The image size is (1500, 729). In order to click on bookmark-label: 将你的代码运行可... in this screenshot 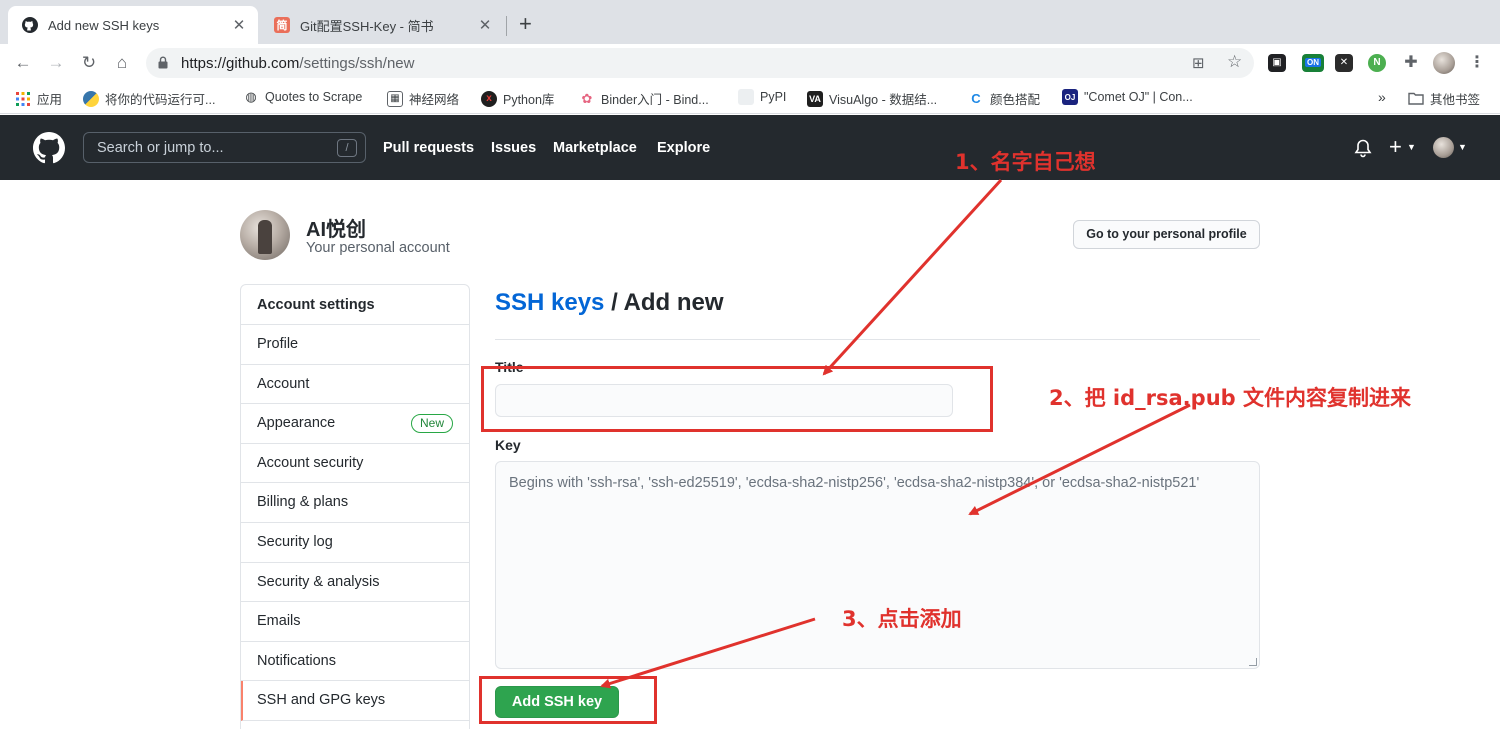, I will do `click(160, 100)`.